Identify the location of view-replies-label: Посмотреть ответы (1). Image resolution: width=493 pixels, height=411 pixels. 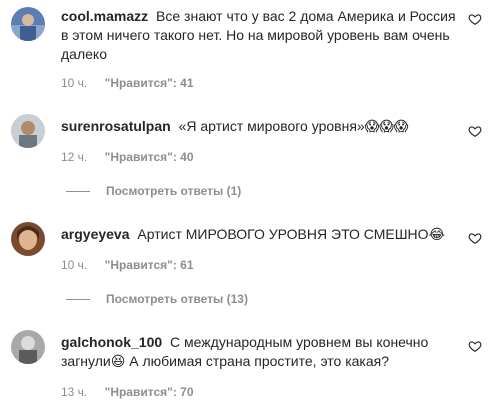
(174, 191).